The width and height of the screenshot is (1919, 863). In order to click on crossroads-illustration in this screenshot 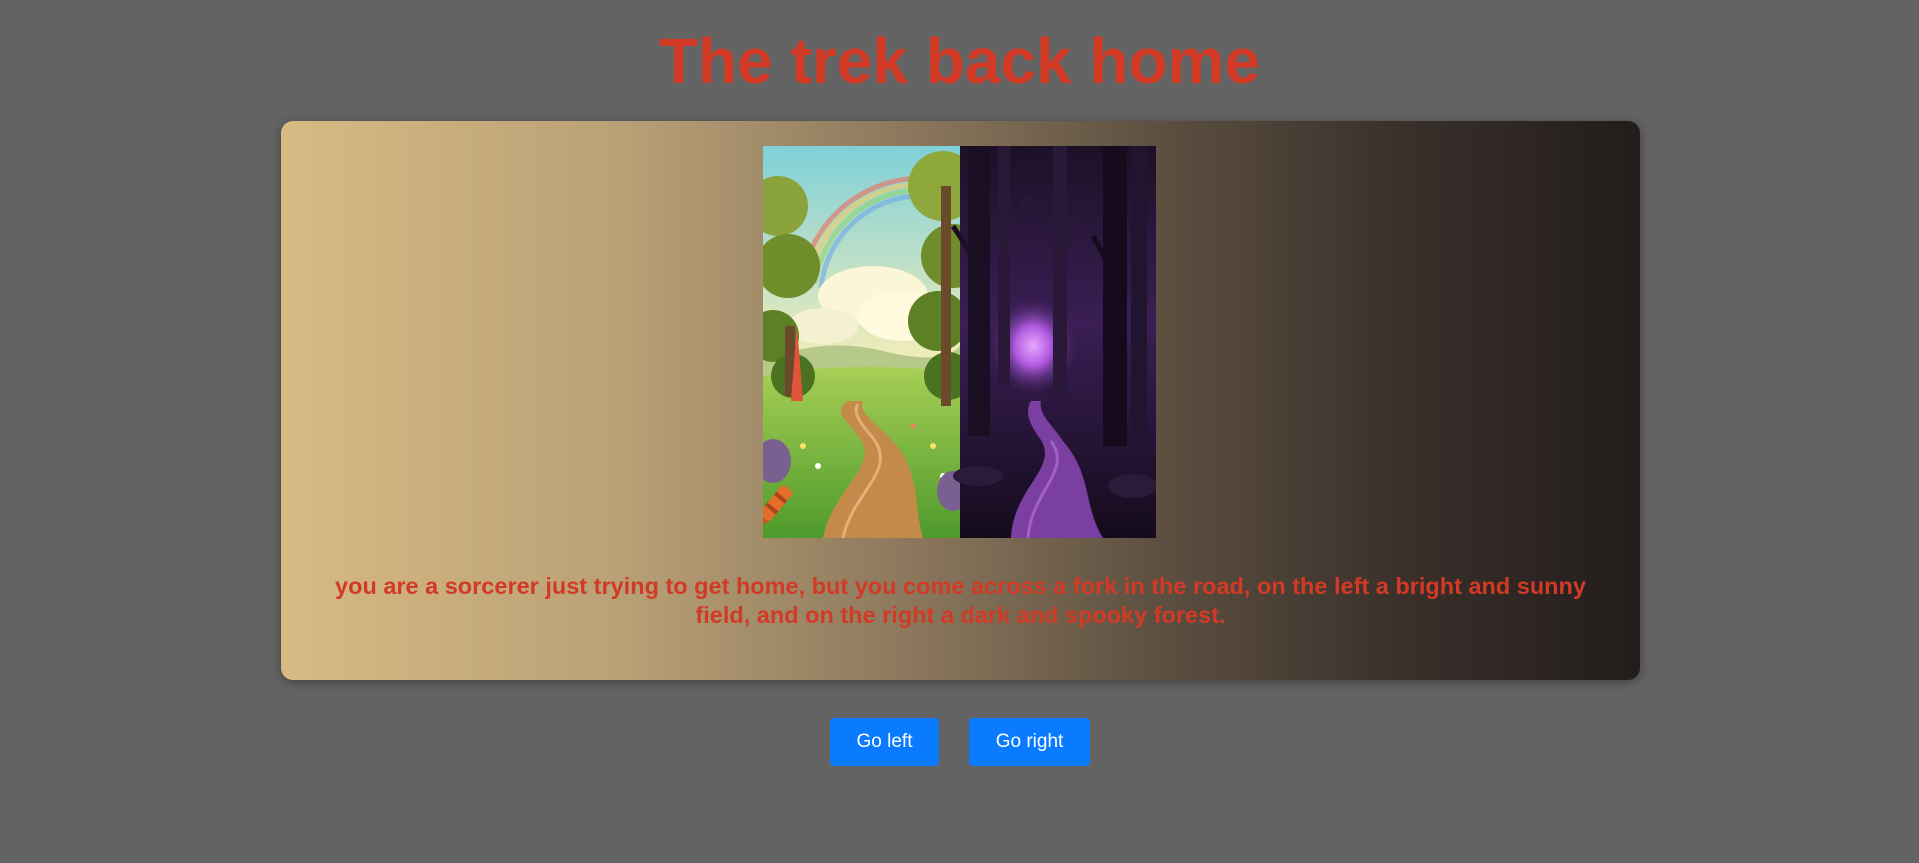, I will do `click(959, 342)`.